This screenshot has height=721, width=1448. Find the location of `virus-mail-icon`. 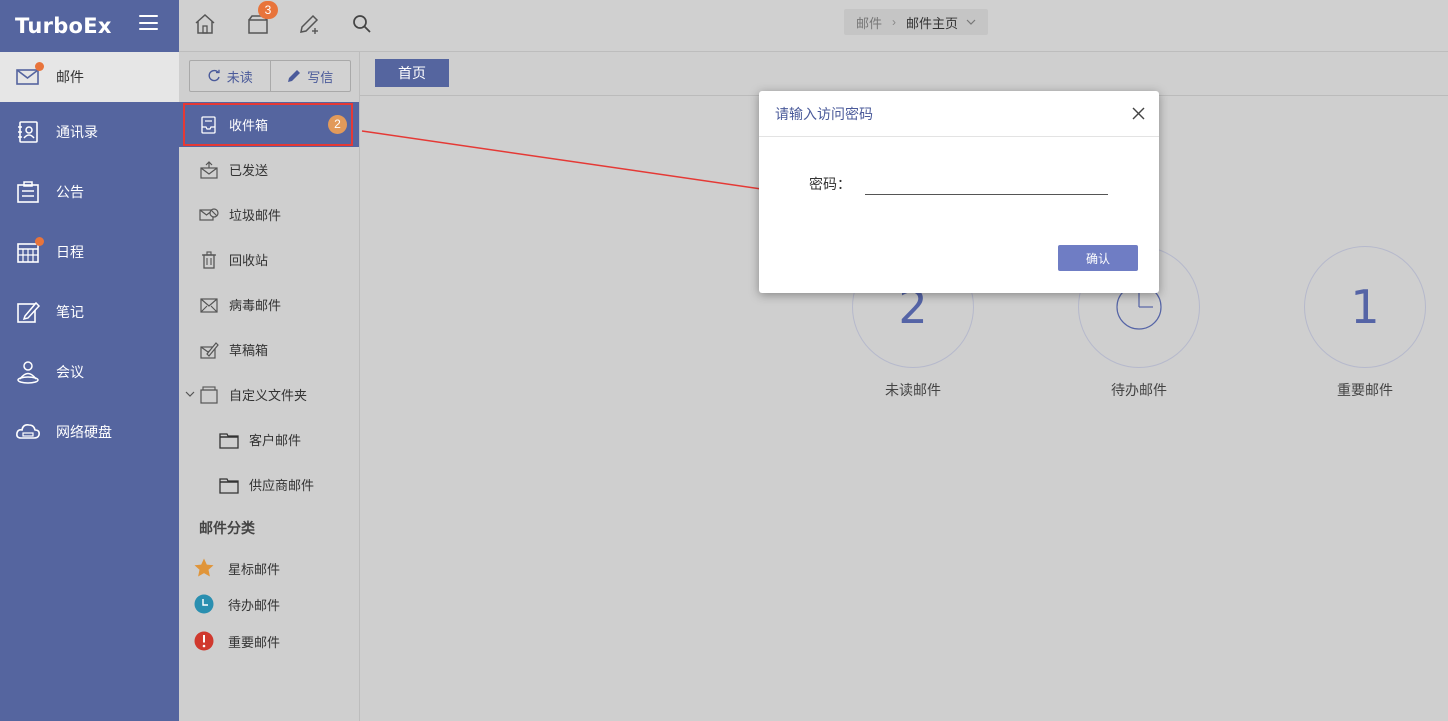

virus-mail-icon is located at coordinates (209, 305).